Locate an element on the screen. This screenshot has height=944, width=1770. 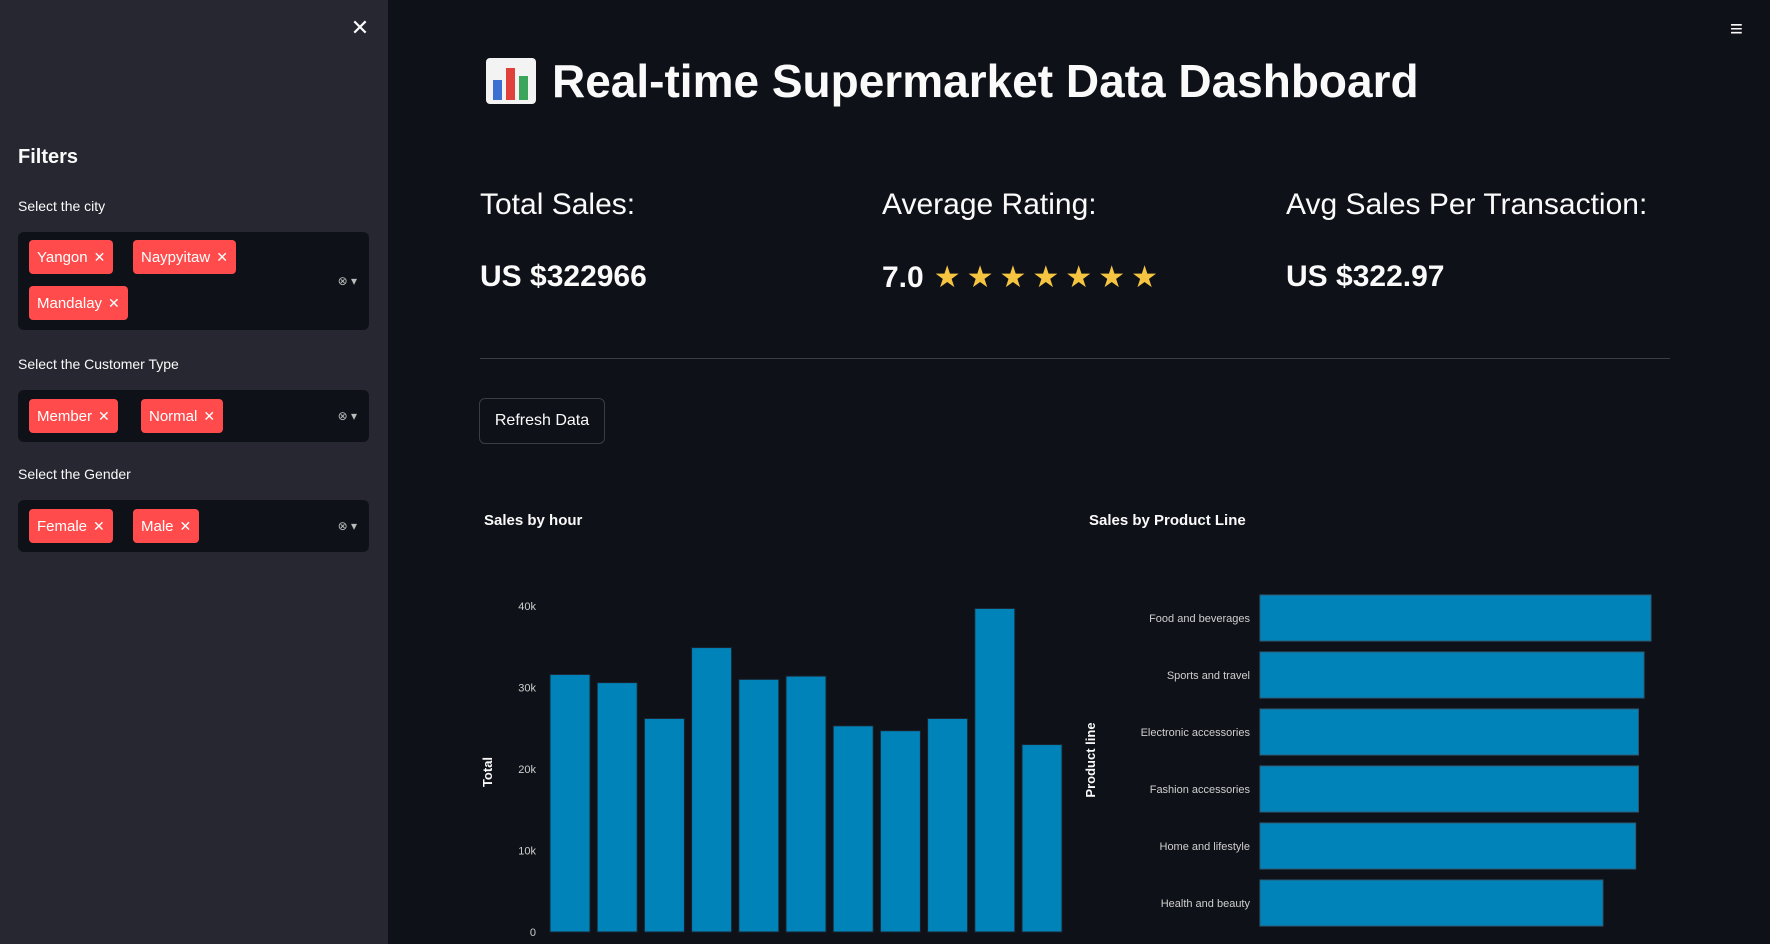
category-label: Food and beverages is located at coordinates (1199, 619).